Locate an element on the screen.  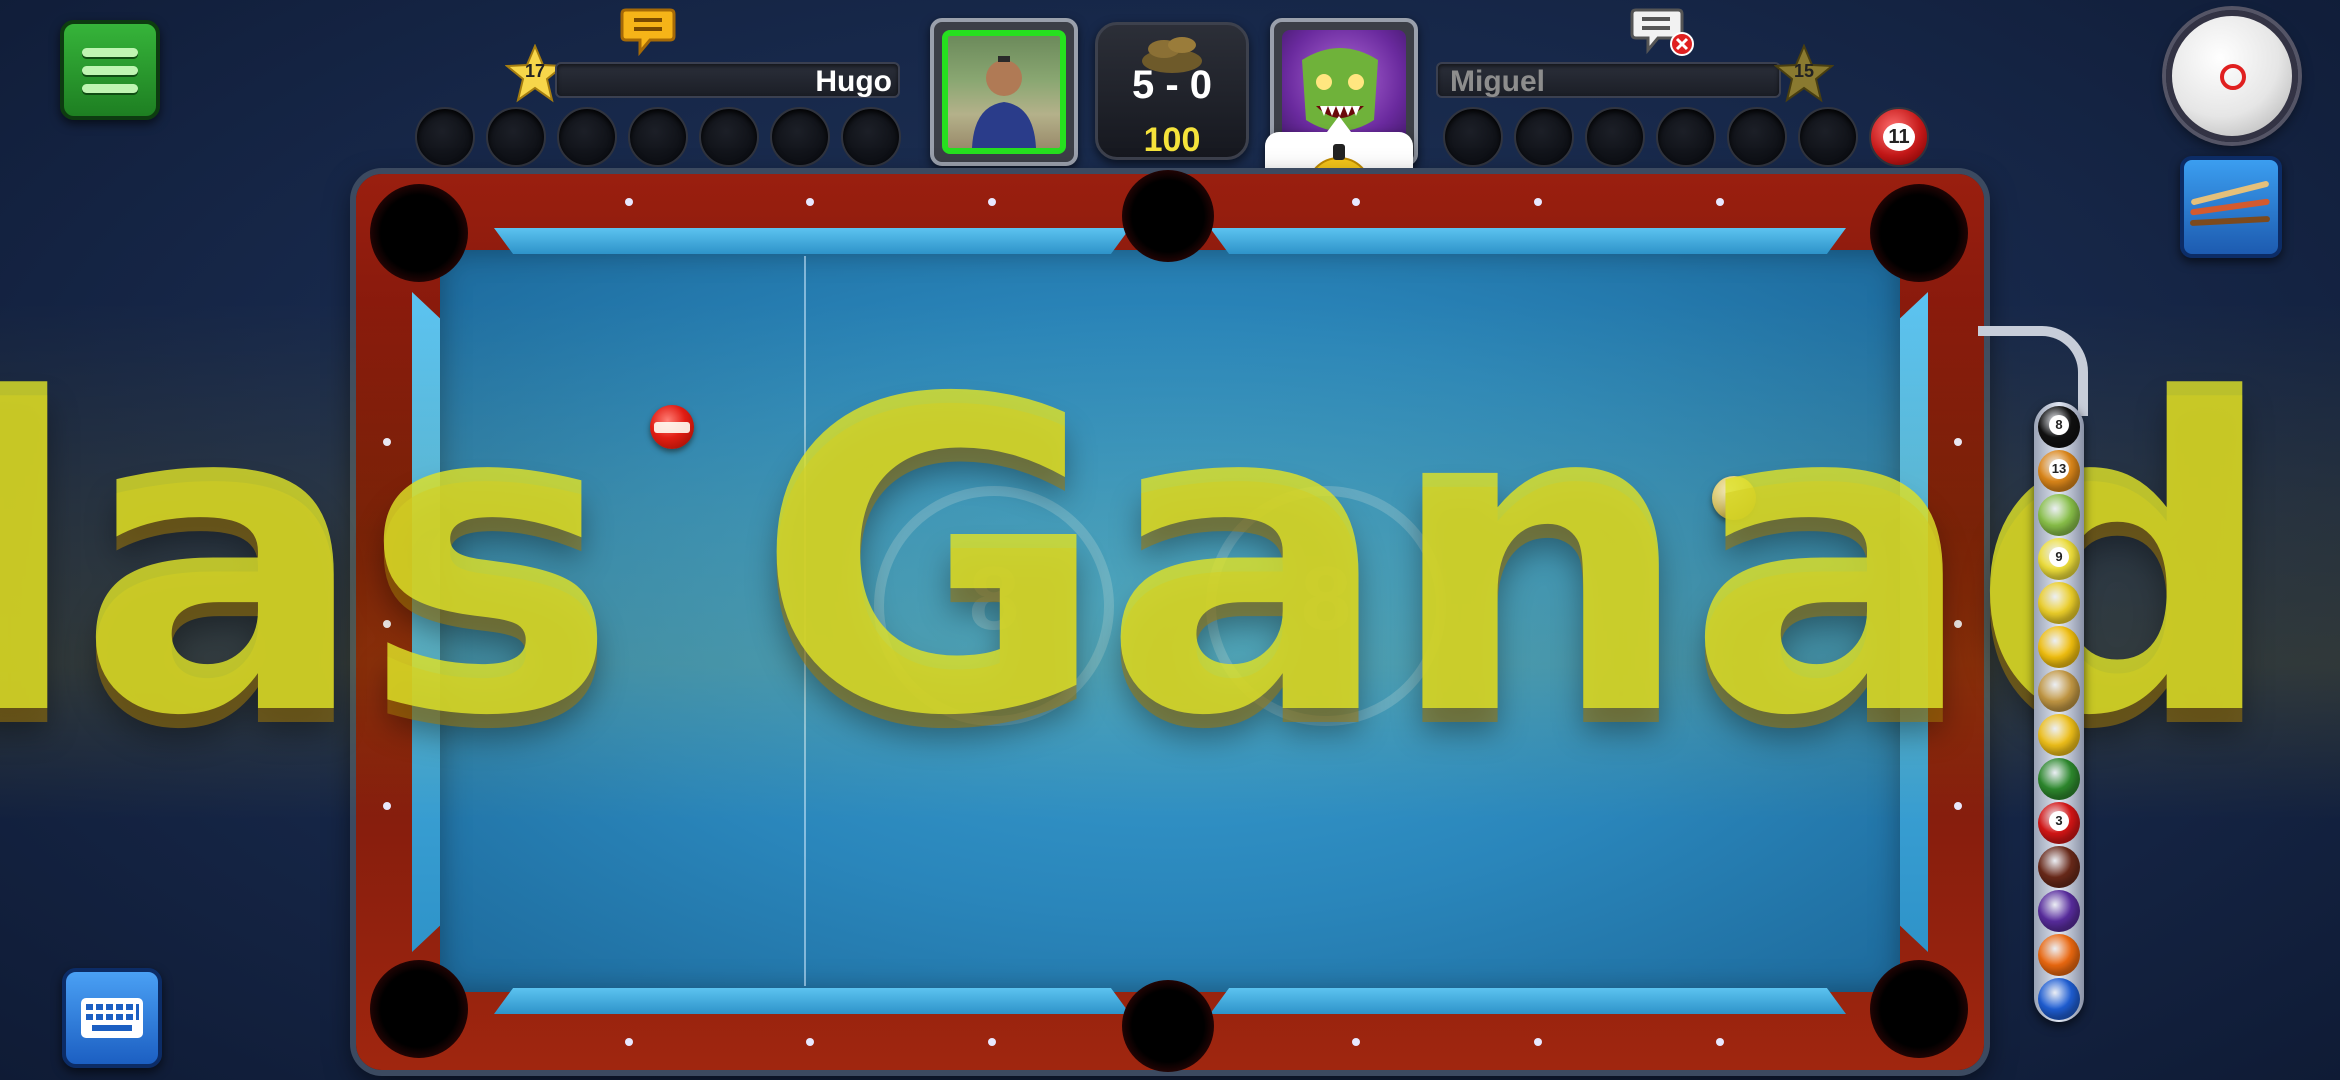
ball-return-pipe is located at coordinates (2033, 371).